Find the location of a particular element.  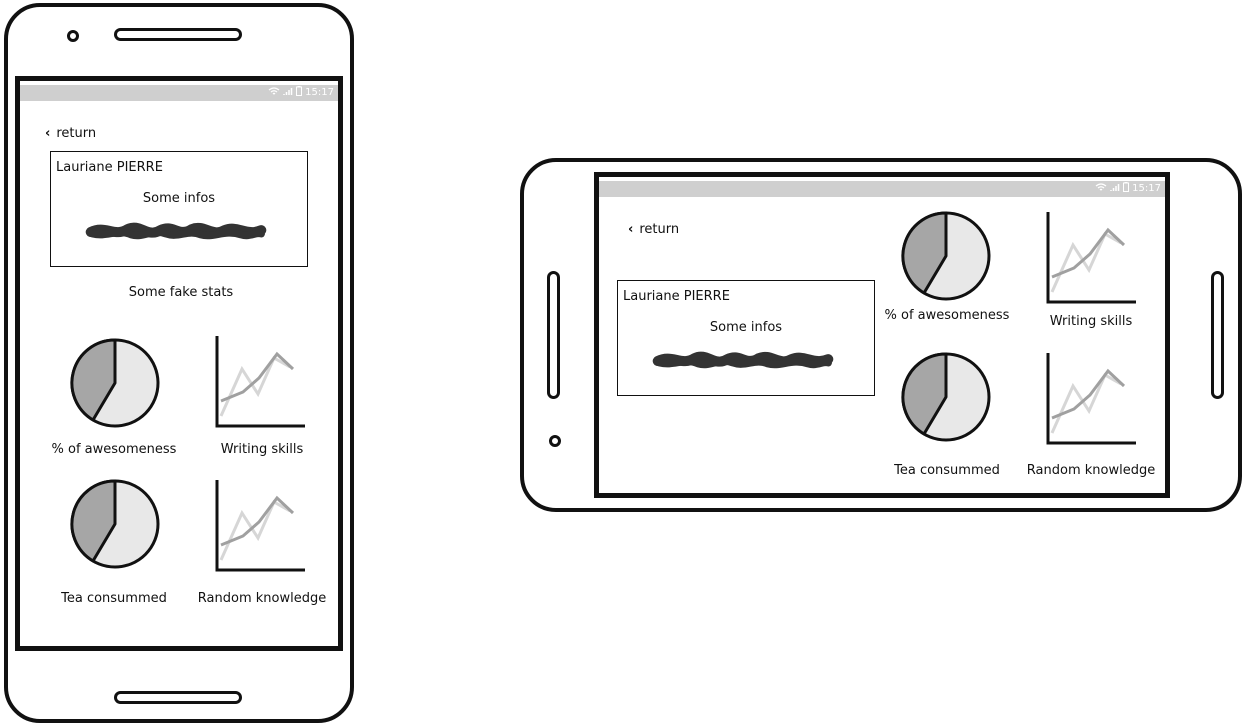

portrait-home-bar is located at coordinates (178, 697).